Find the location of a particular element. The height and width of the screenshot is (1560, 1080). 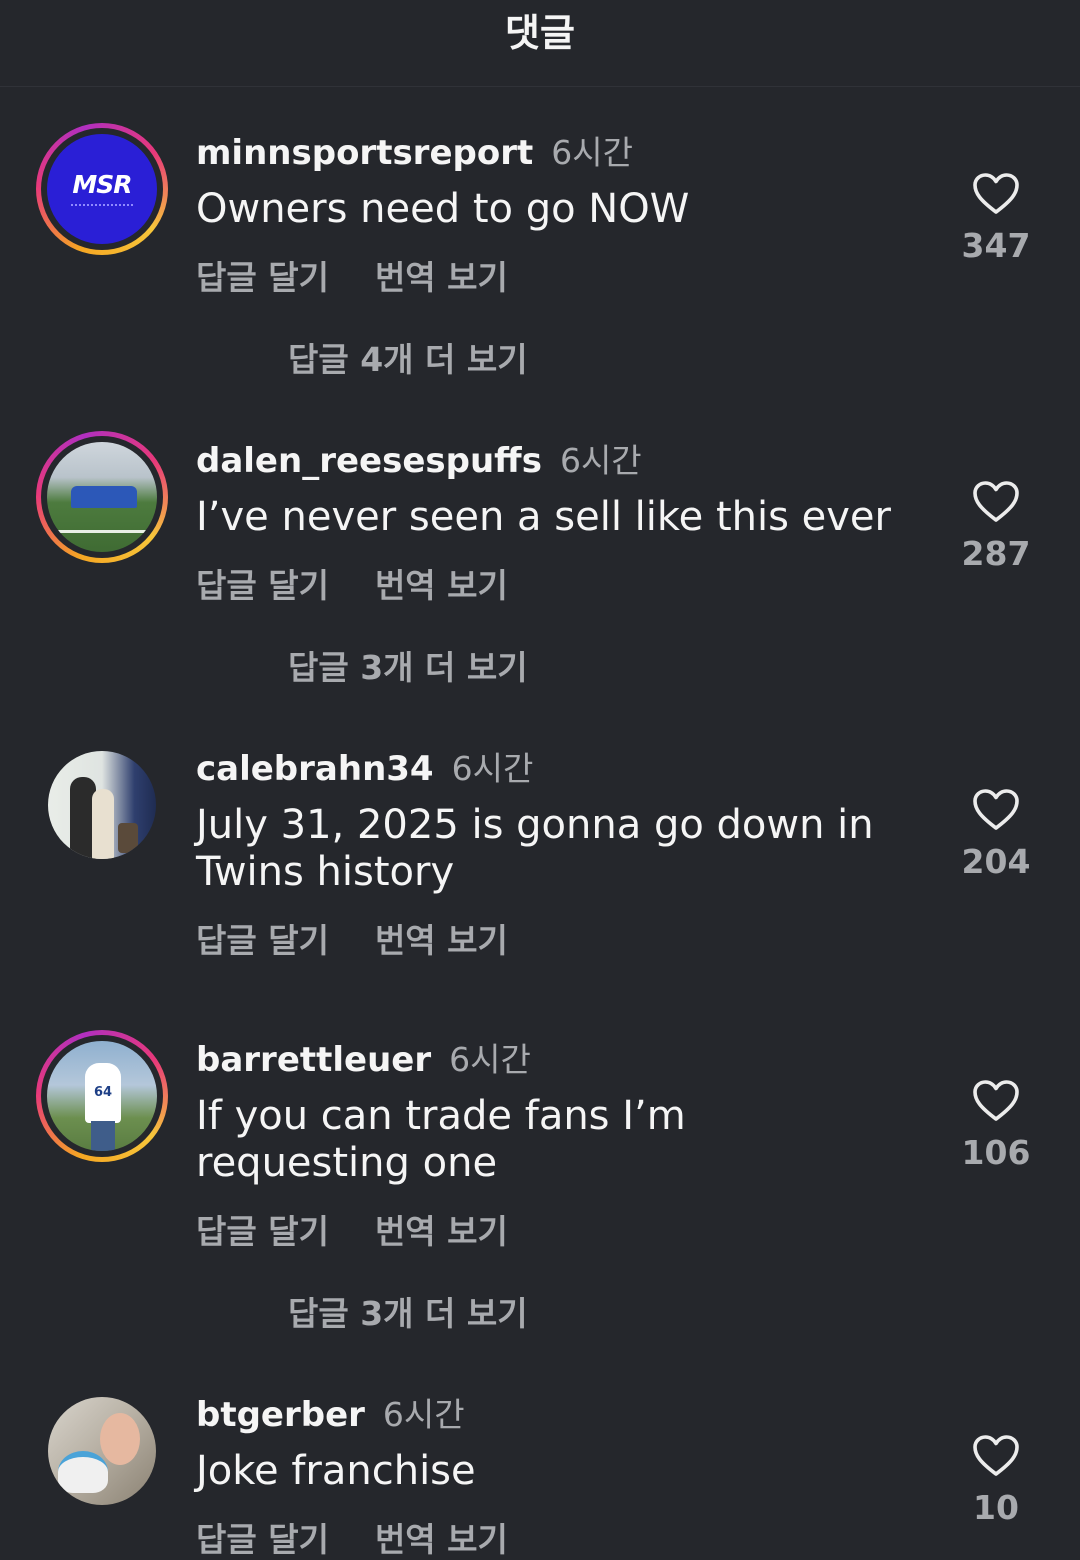

page-title: 댓글 is located at coordinates (540, 33).